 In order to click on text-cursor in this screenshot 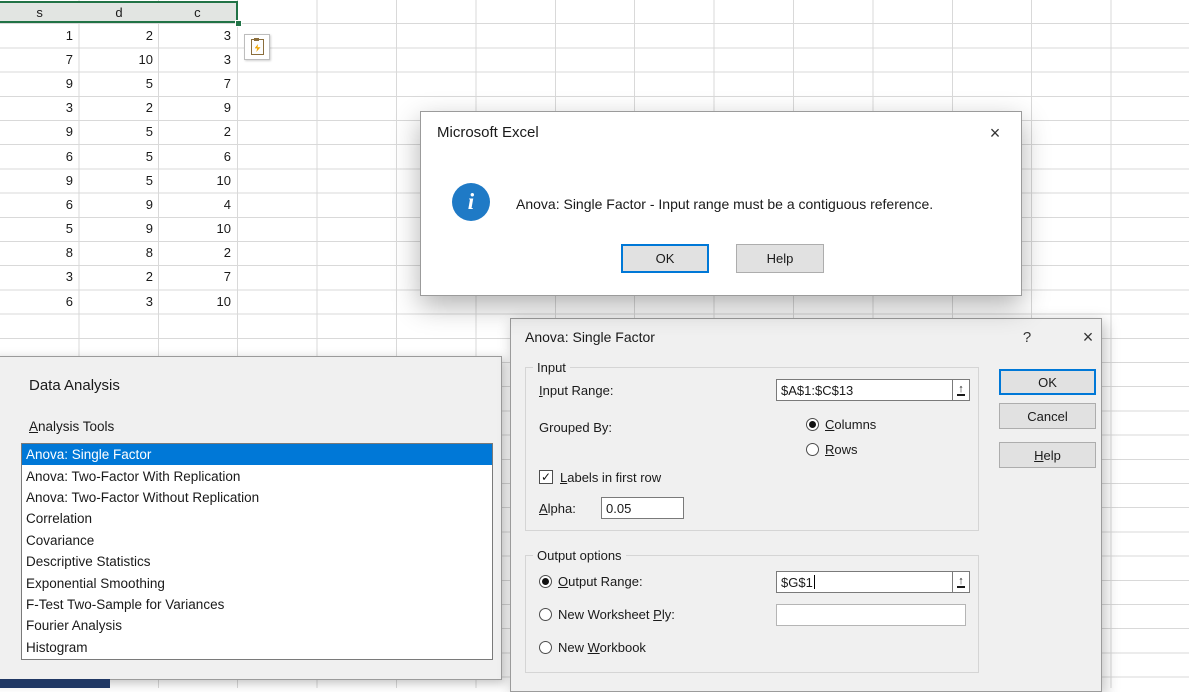, I will do `click(814, 582)`.